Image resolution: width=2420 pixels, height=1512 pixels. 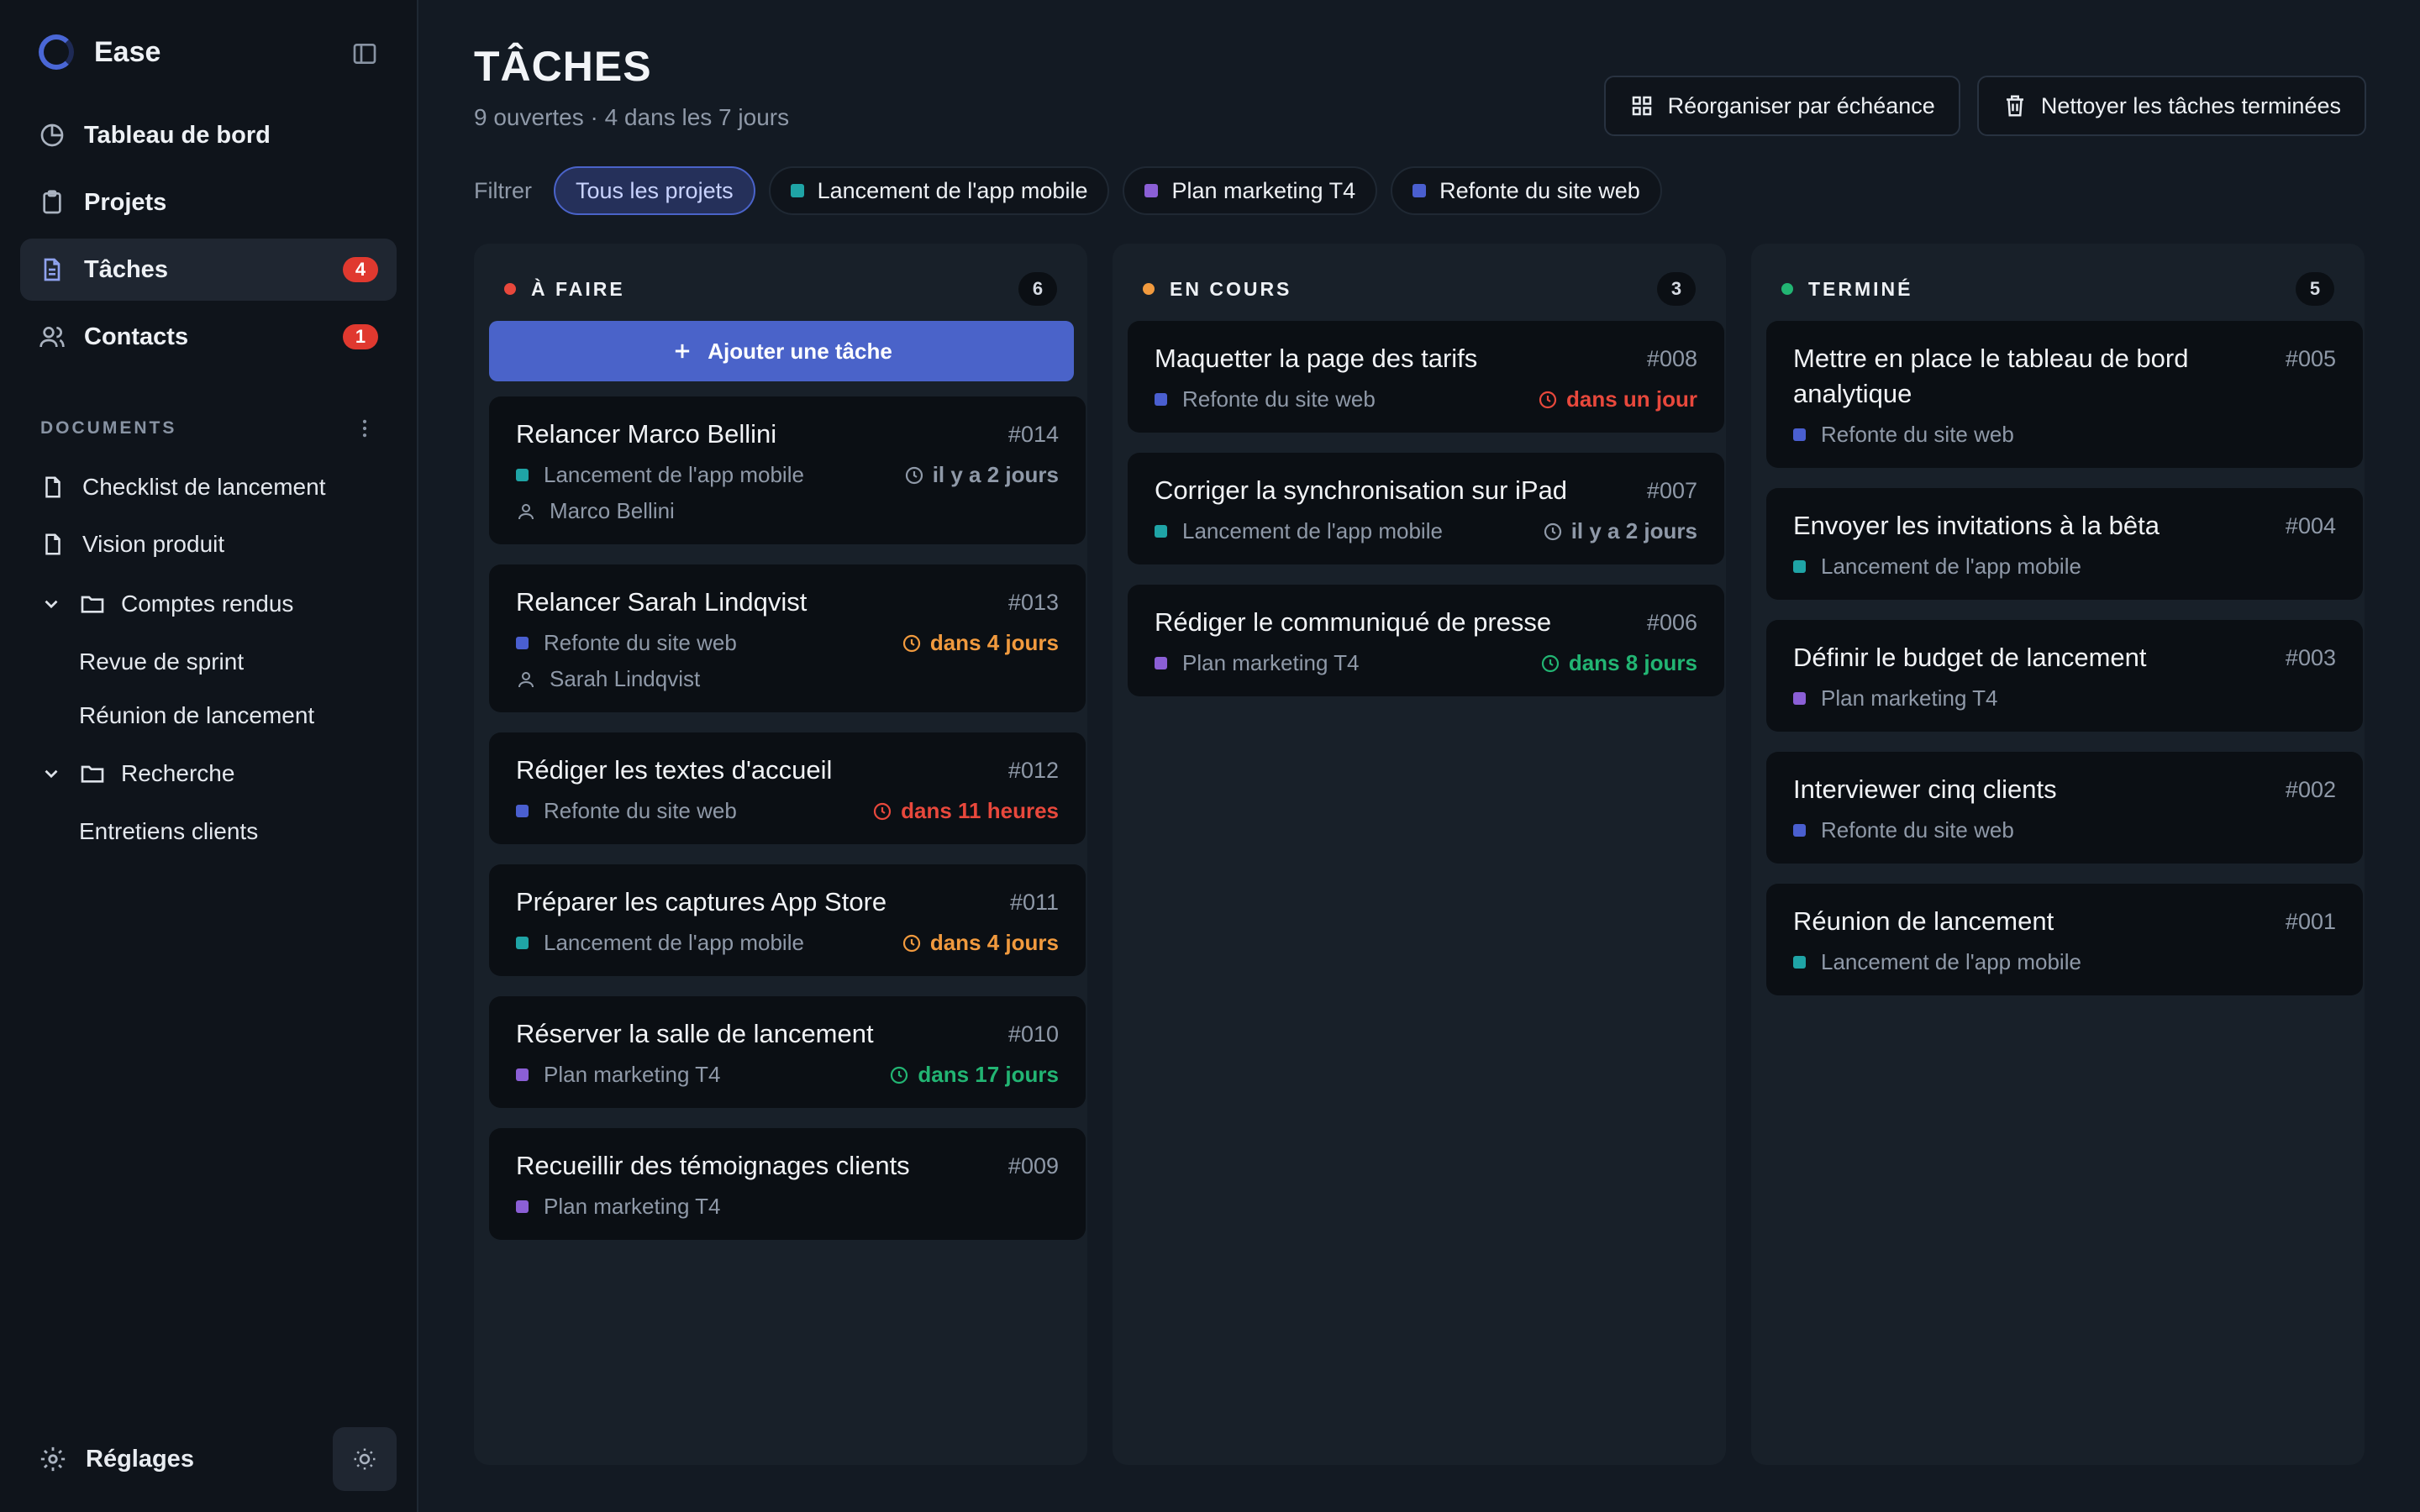 I want to click on sidebar-toggle-icon, so click(x=364, y=54).